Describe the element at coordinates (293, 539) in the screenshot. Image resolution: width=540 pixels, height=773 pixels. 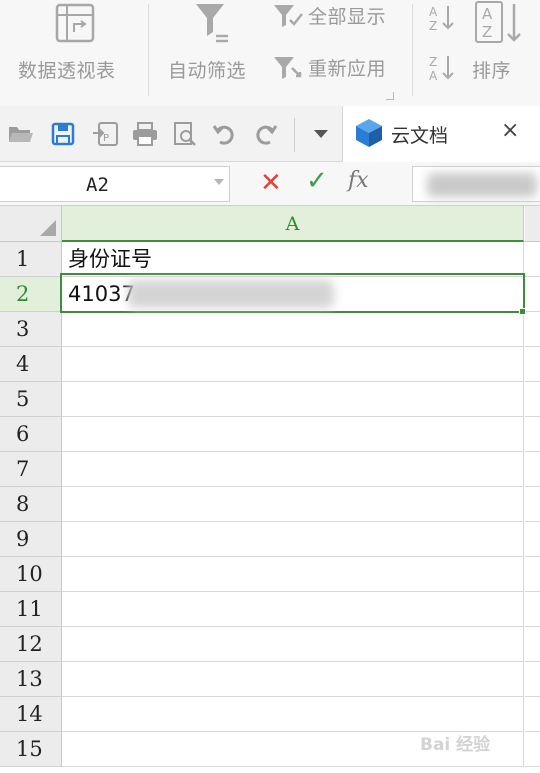
I see `cell-a9` at that location.